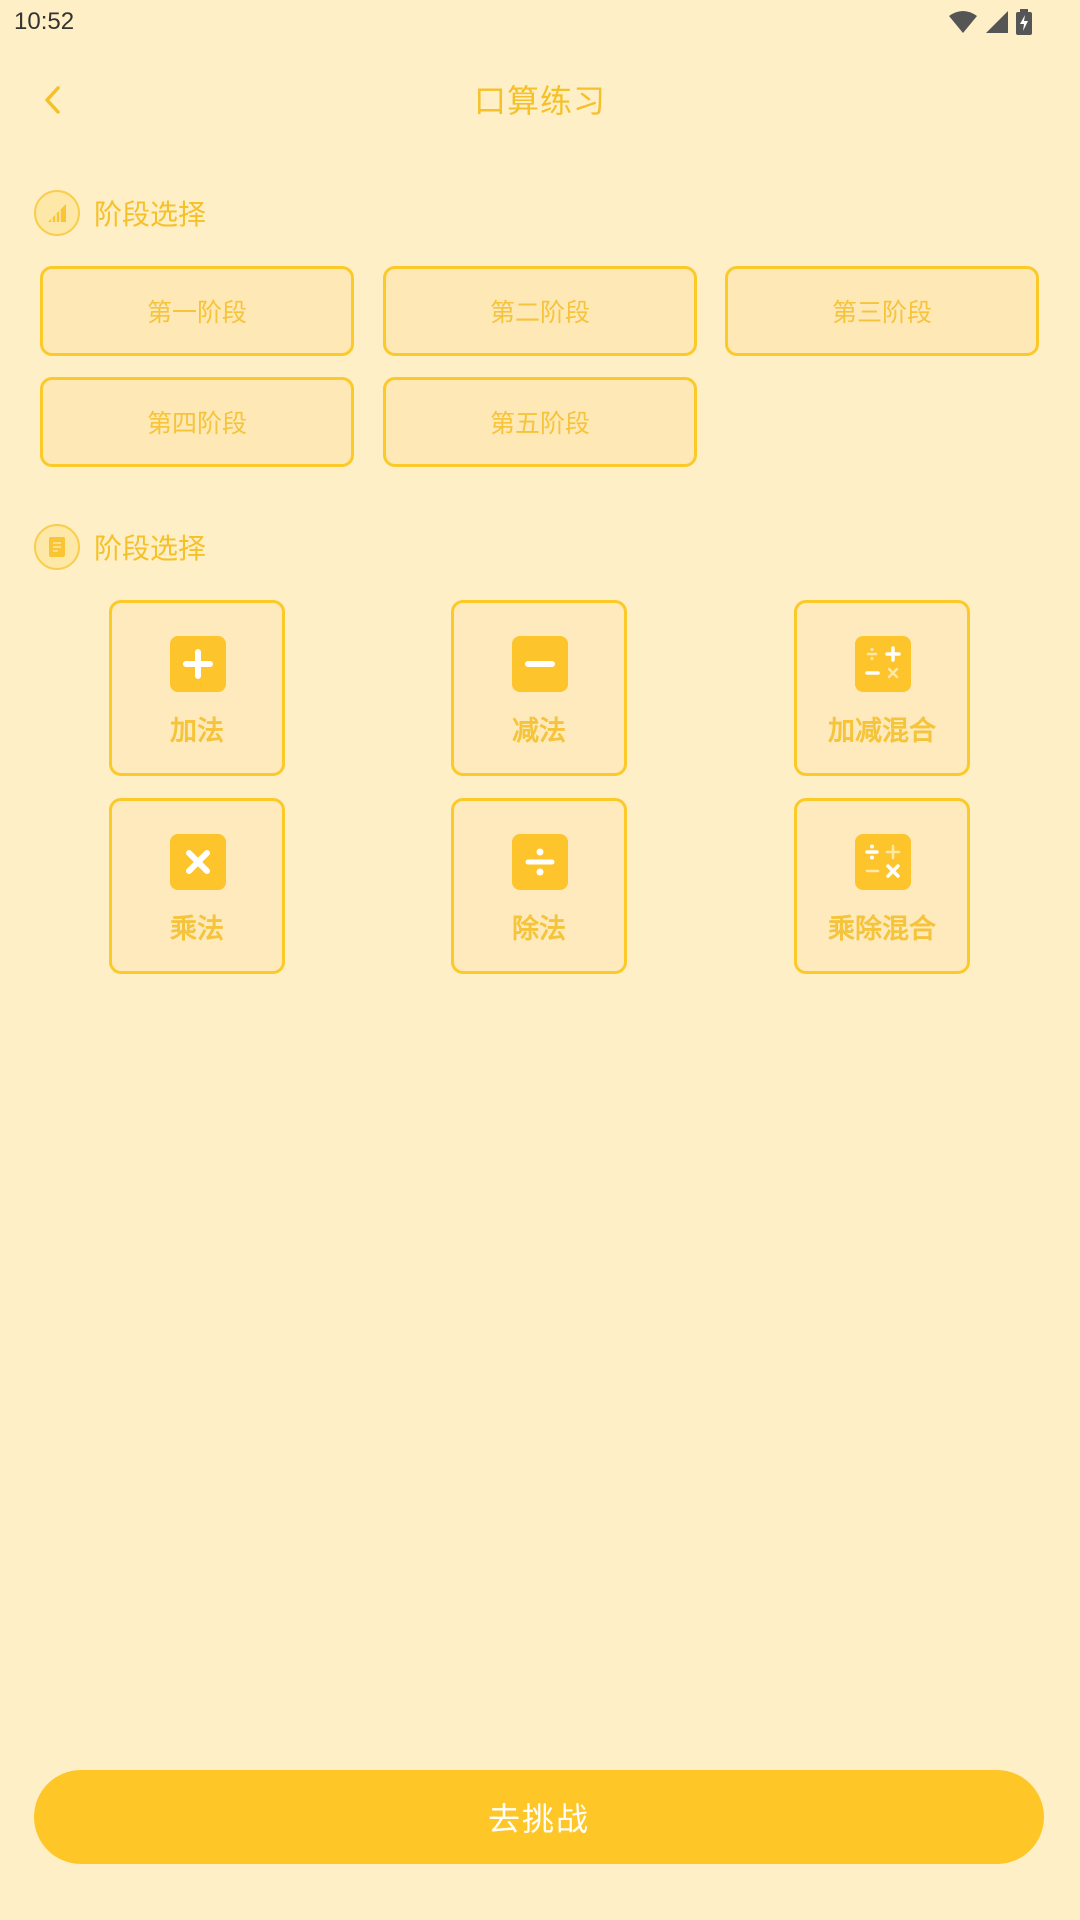 This screenshot has height=1920, width=1080. What do you see at coordinates (997, 22) in the screenshot?
I see `cellular-signal-icon` at bounding box center [997, 22].